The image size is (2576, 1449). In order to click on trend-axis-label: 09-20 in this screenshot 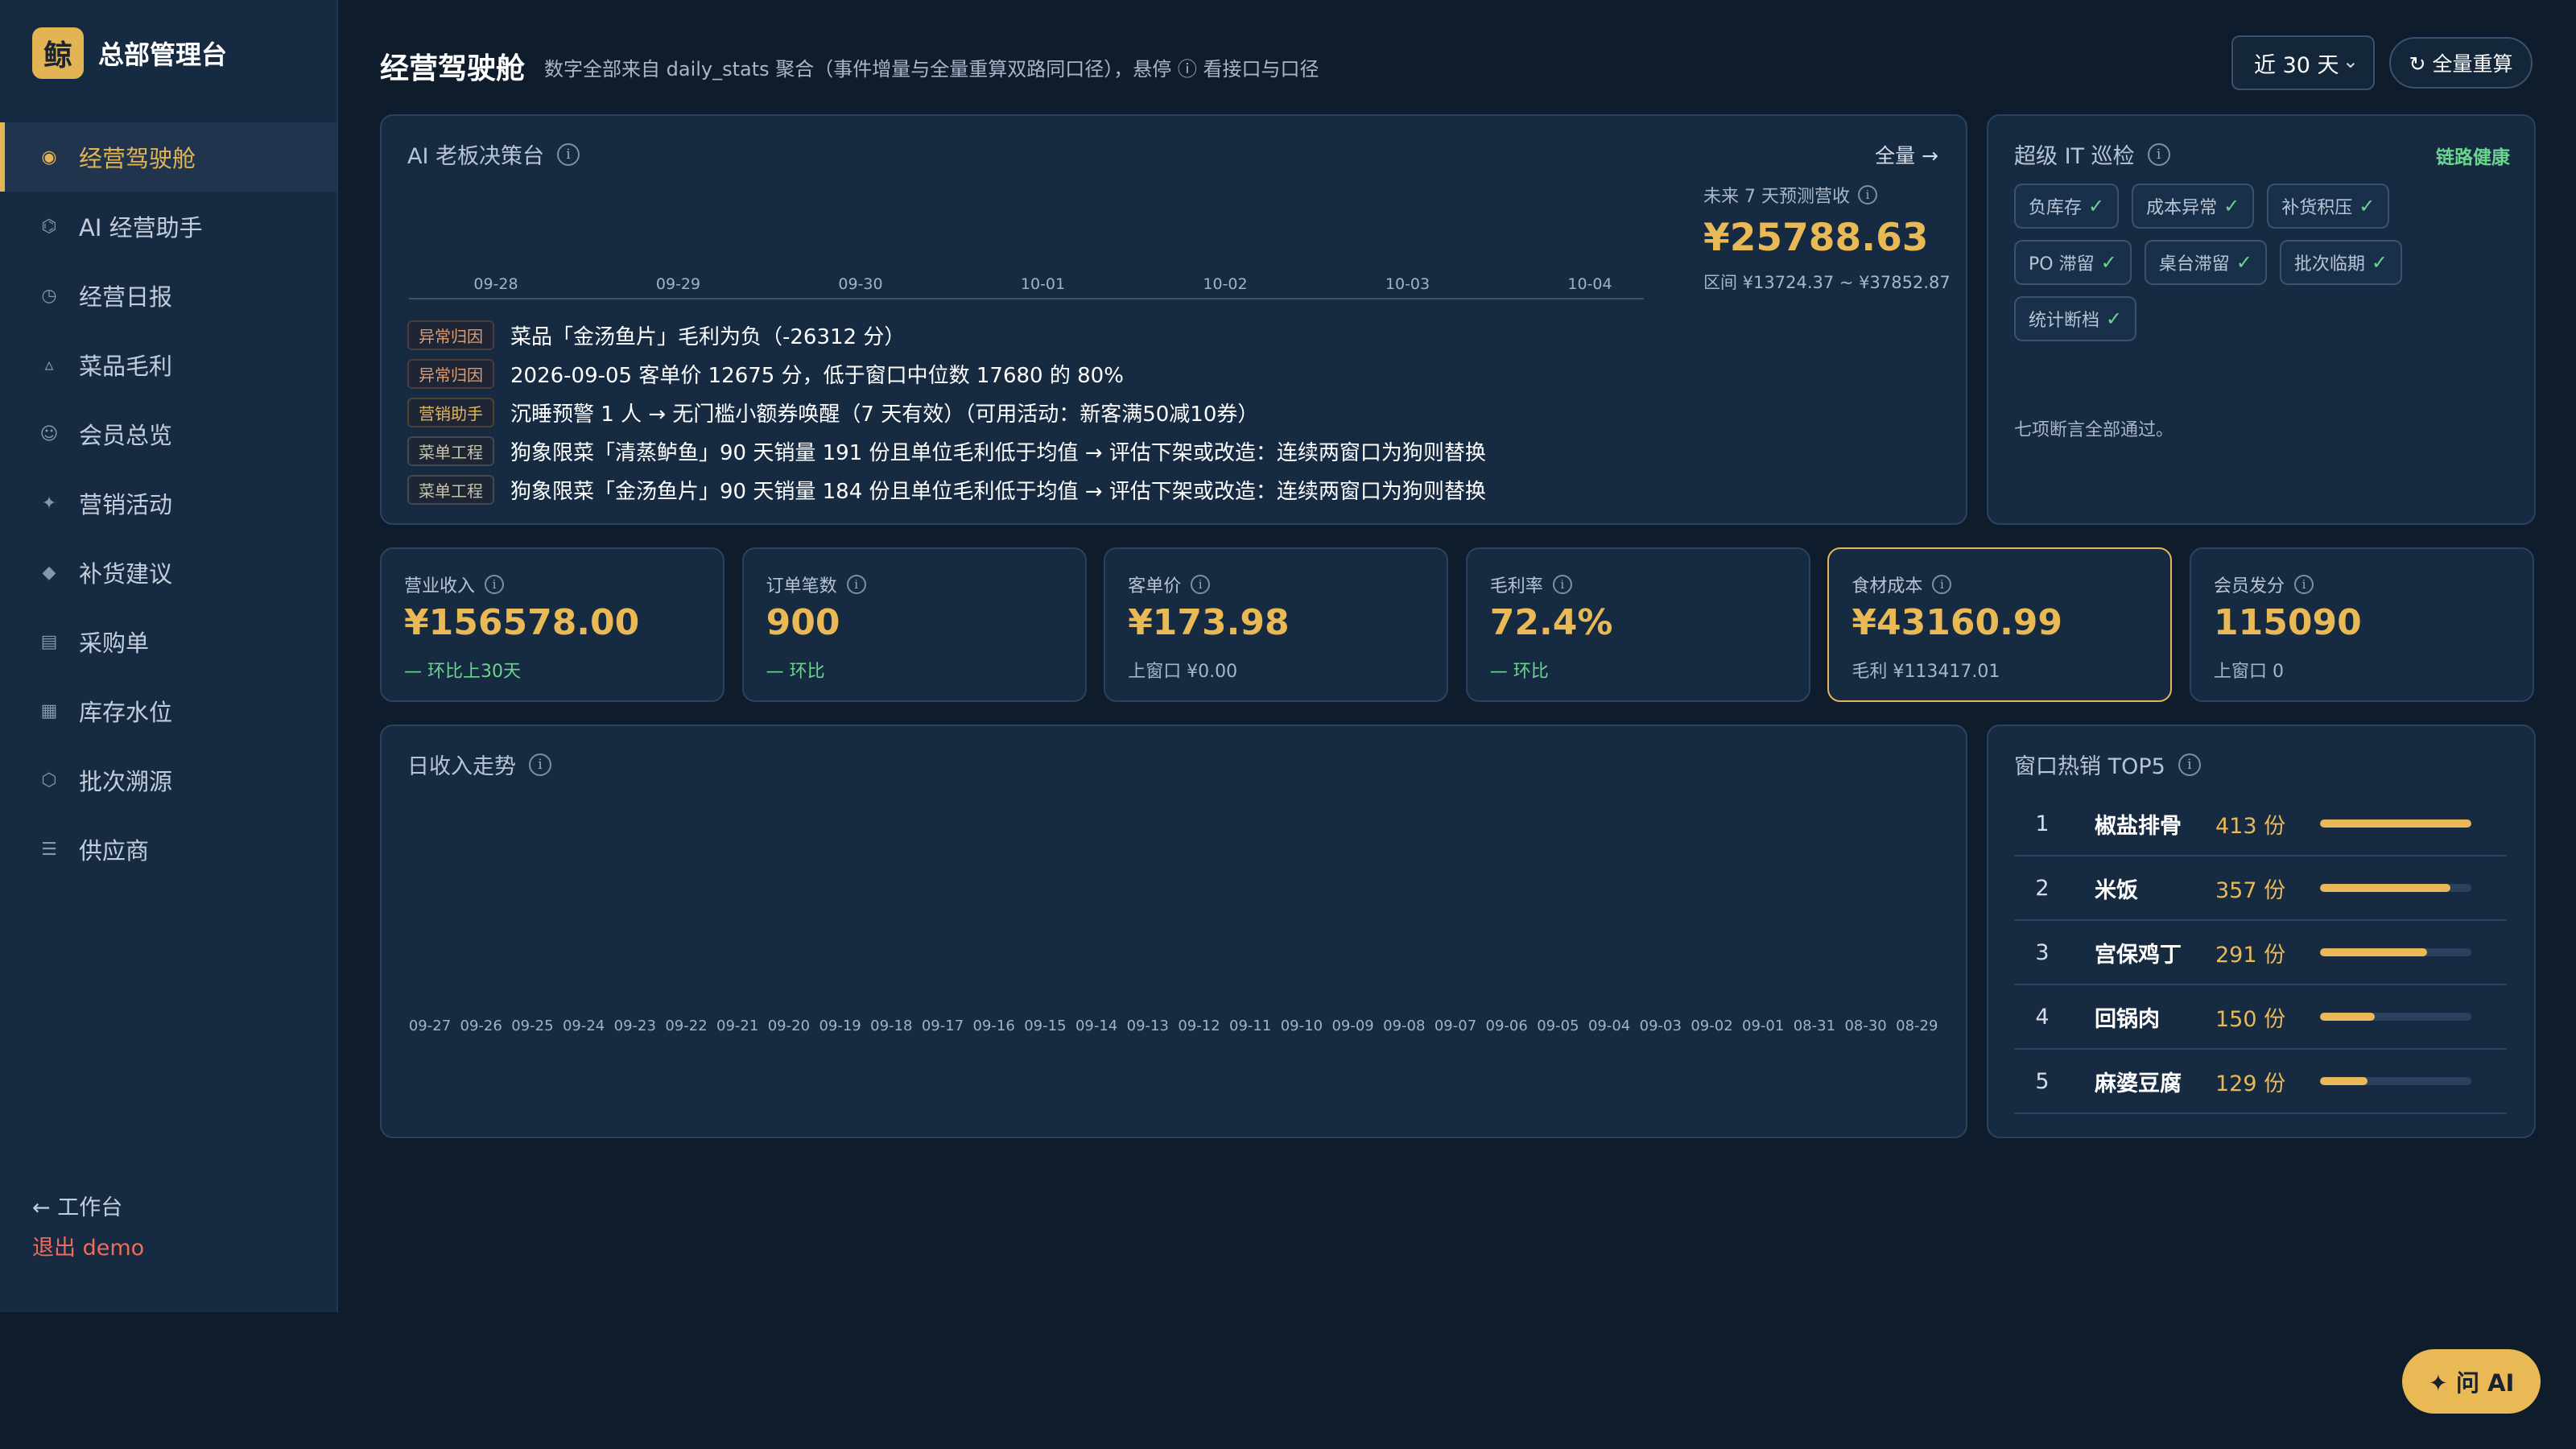, I will do `click(789, 1026)`.